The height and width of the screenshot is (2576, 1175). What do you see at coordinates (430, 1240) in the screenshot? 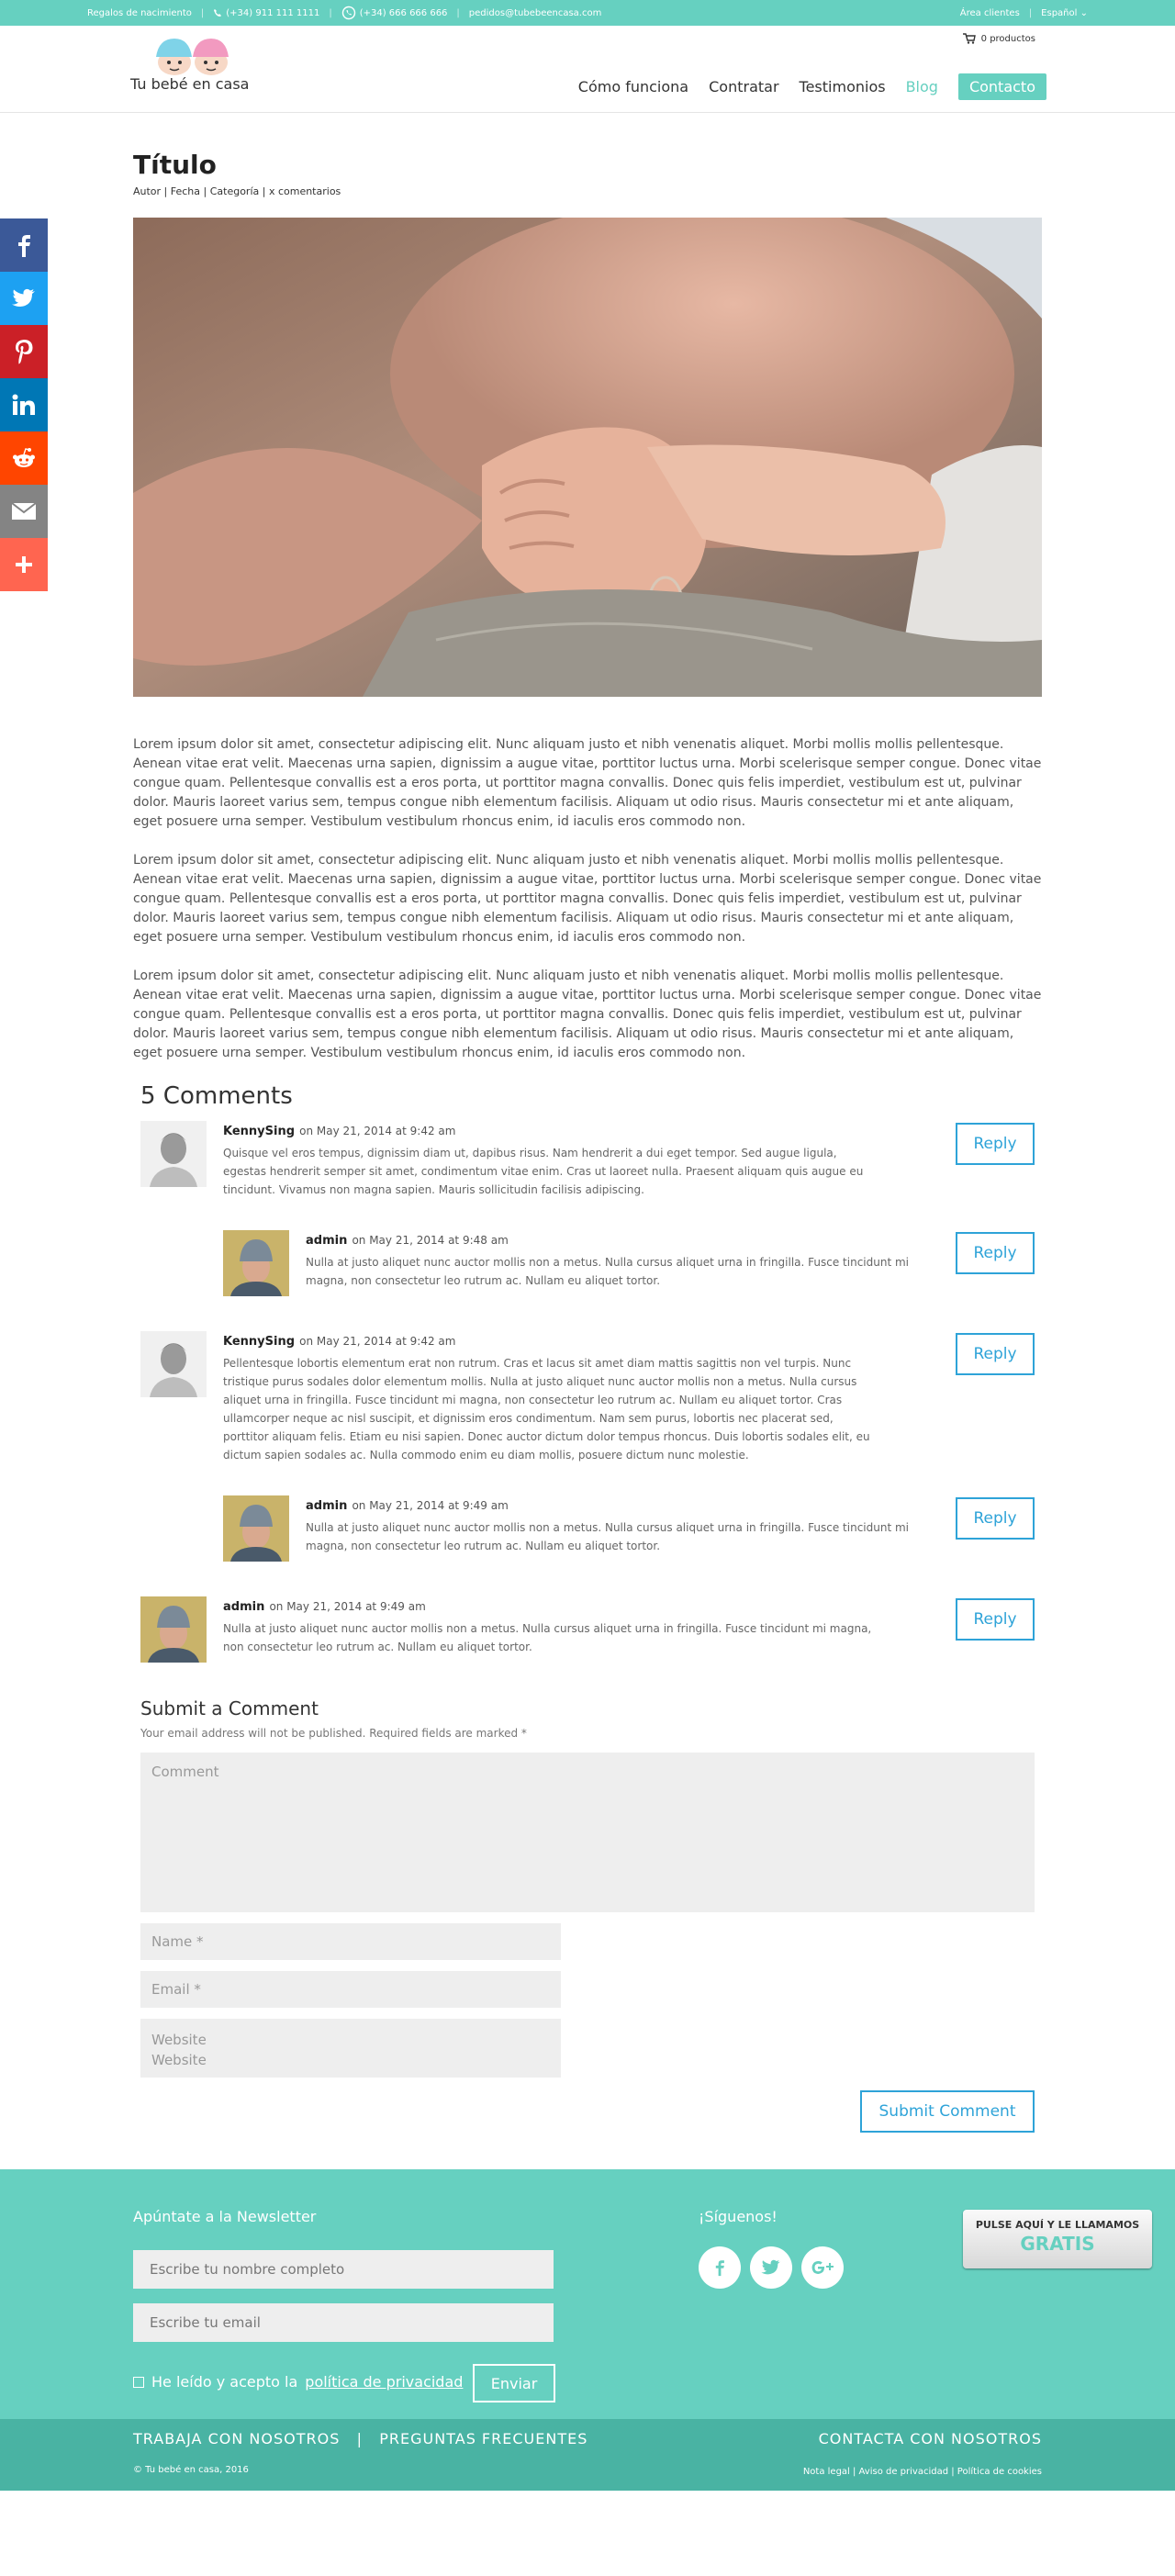
I see `comment-date: on May 21, 2014 at 9:48 am` at bounding box center [430, 1240].